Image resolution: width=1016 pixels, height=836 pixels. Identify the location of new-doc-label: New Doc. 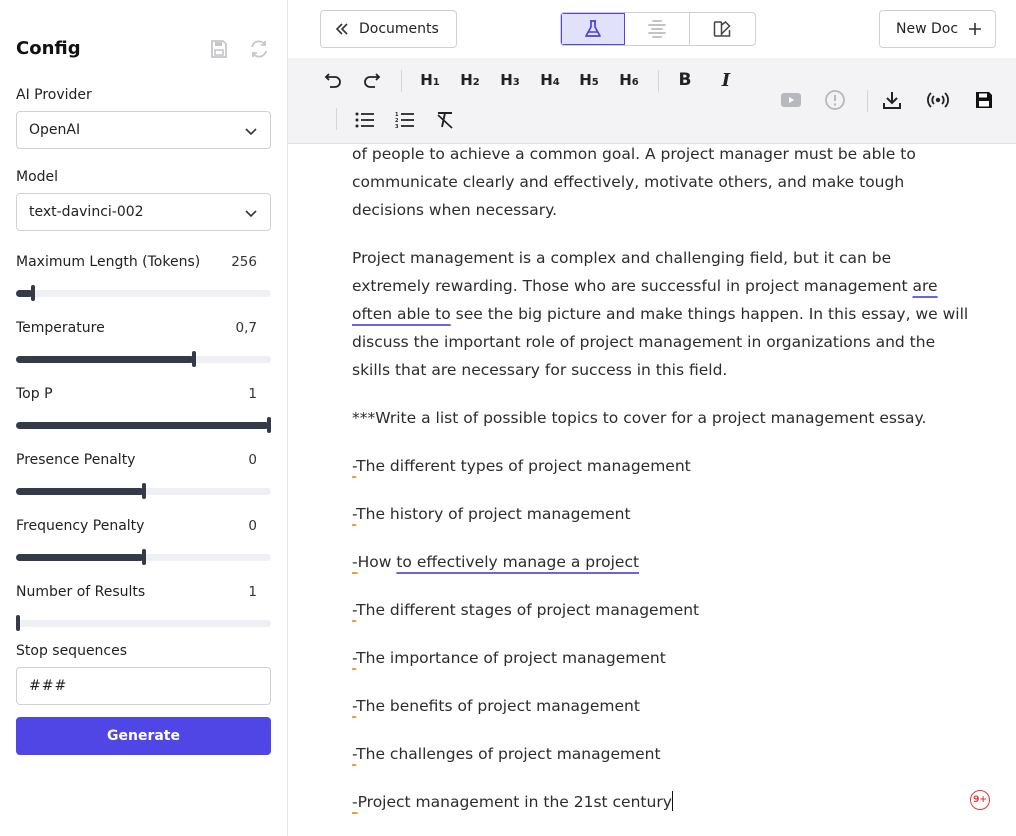
(927, 29).